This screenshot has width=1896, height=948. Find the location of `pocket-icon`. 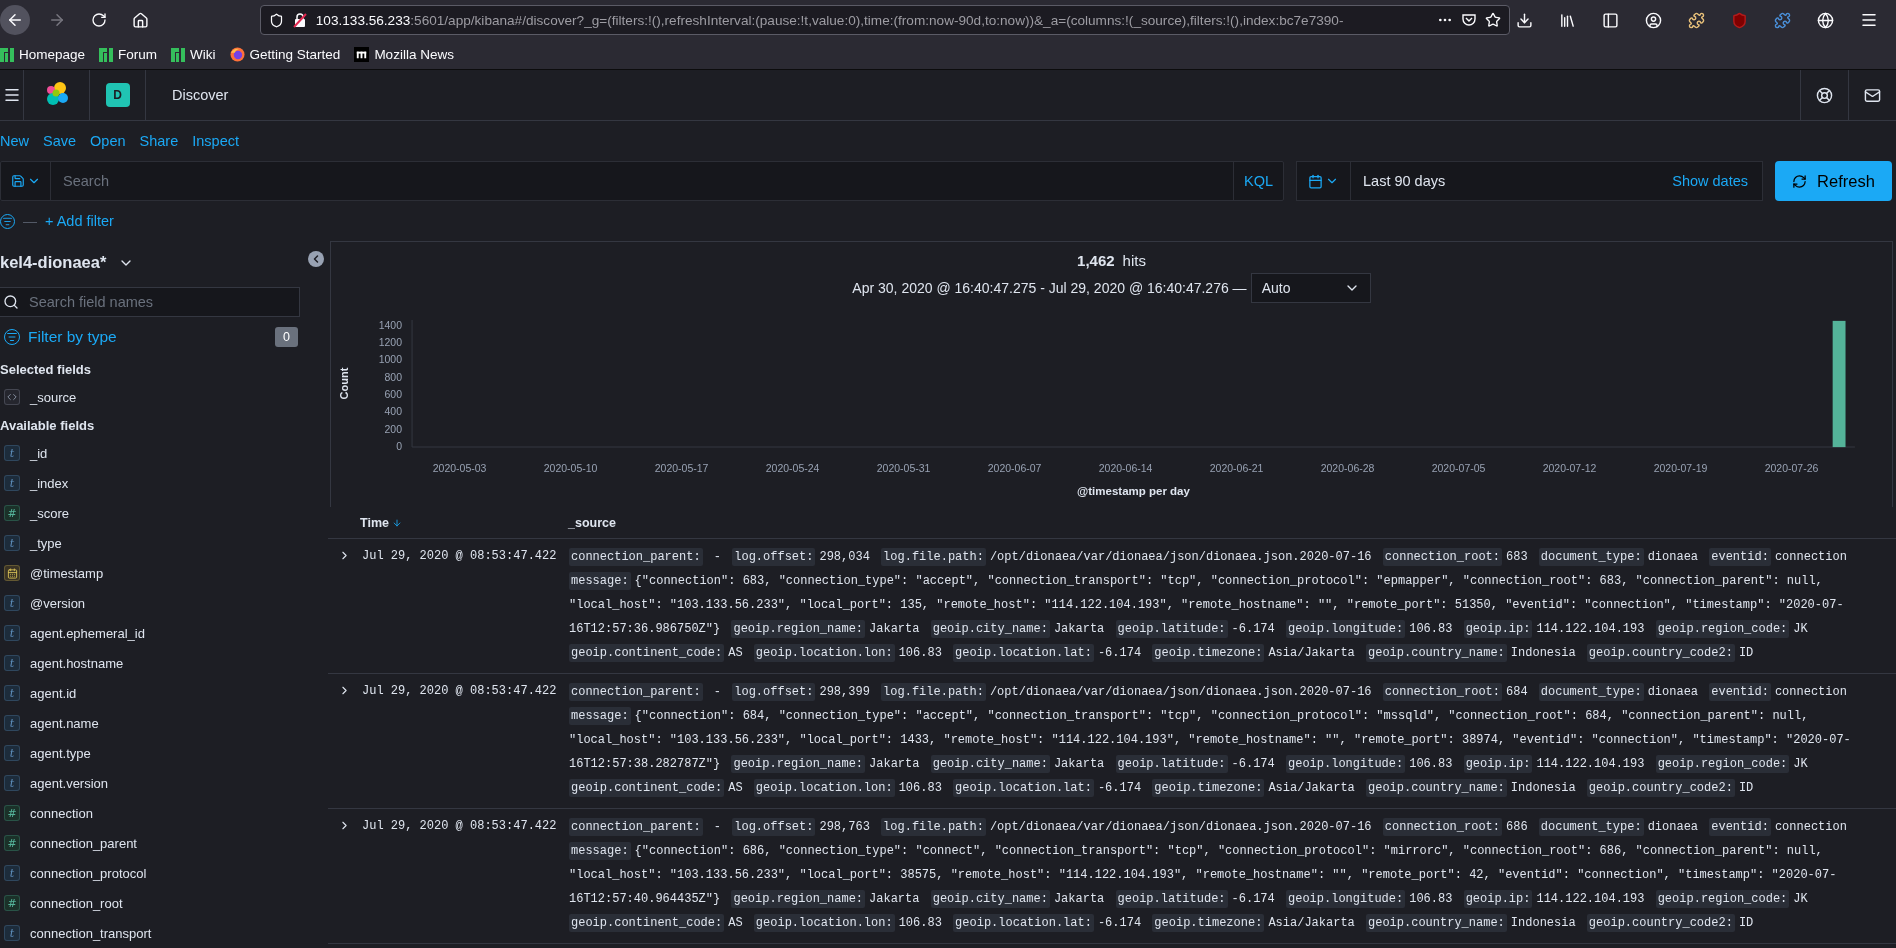

pocket-icon is located at coordinates (1469, 20).